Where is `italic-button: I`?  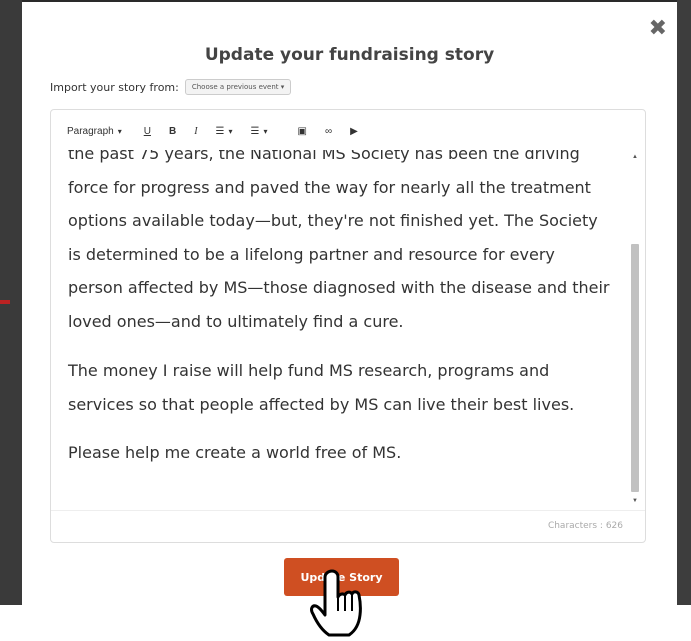
italic-button: I is located at coordinates (195, 131).